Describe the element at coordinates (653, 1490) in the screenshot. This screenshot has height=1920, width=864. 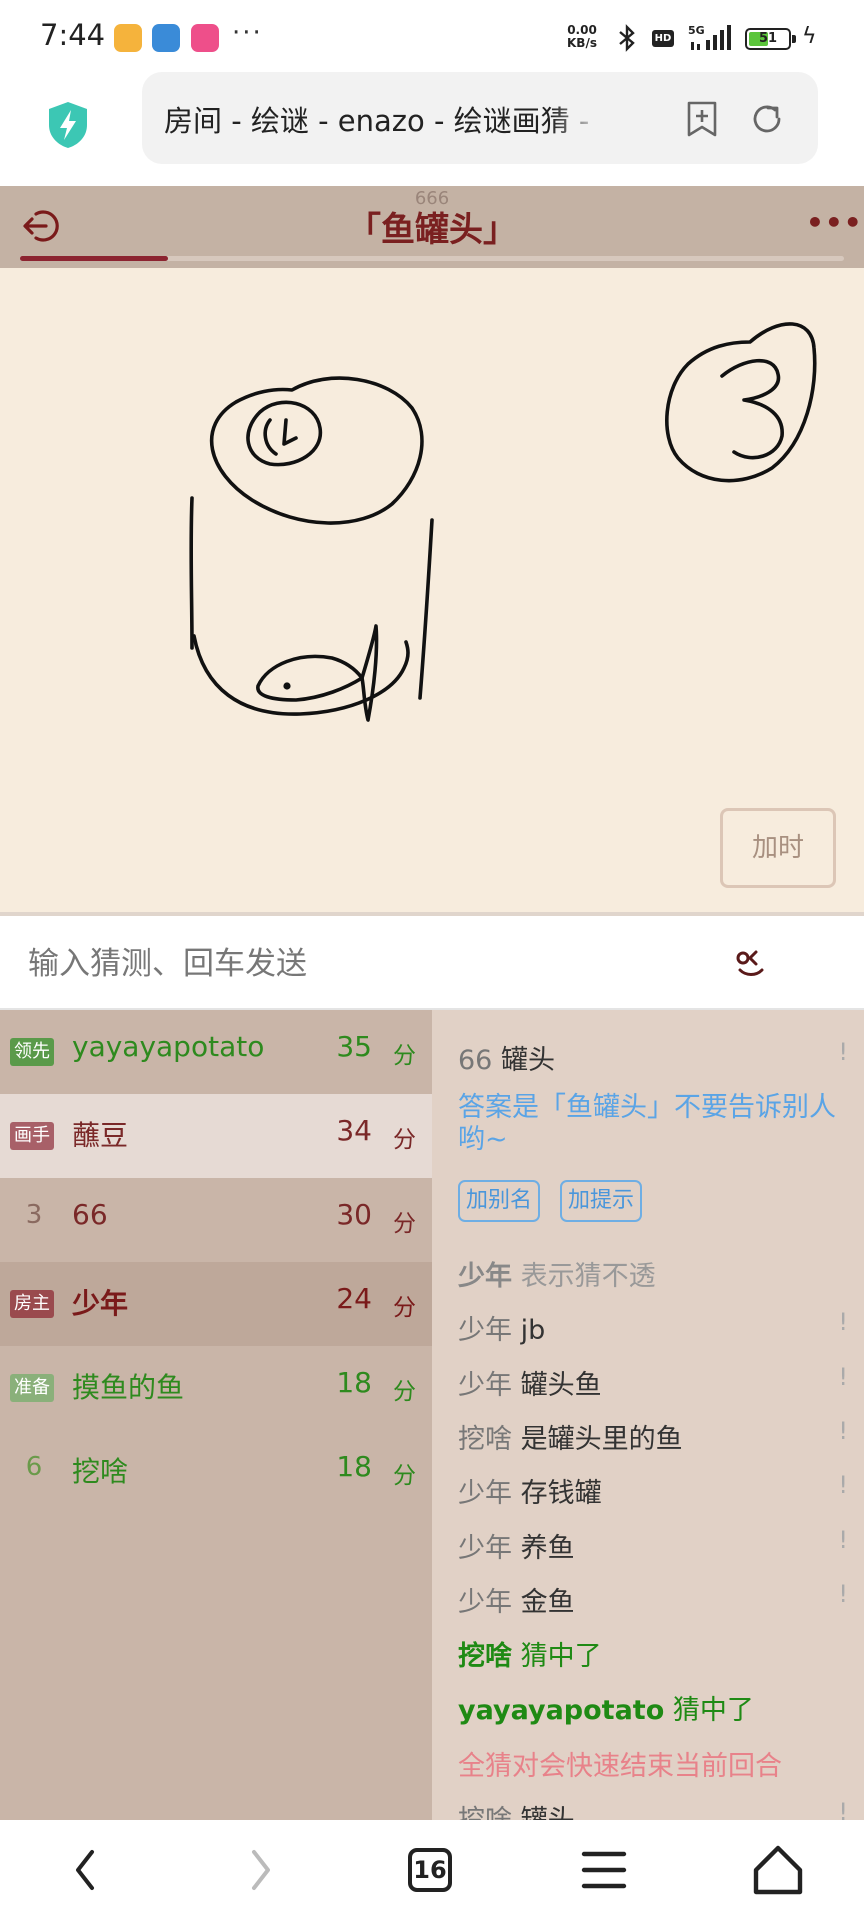
I see `chat-message: 少年 存钱罐!` at that location.